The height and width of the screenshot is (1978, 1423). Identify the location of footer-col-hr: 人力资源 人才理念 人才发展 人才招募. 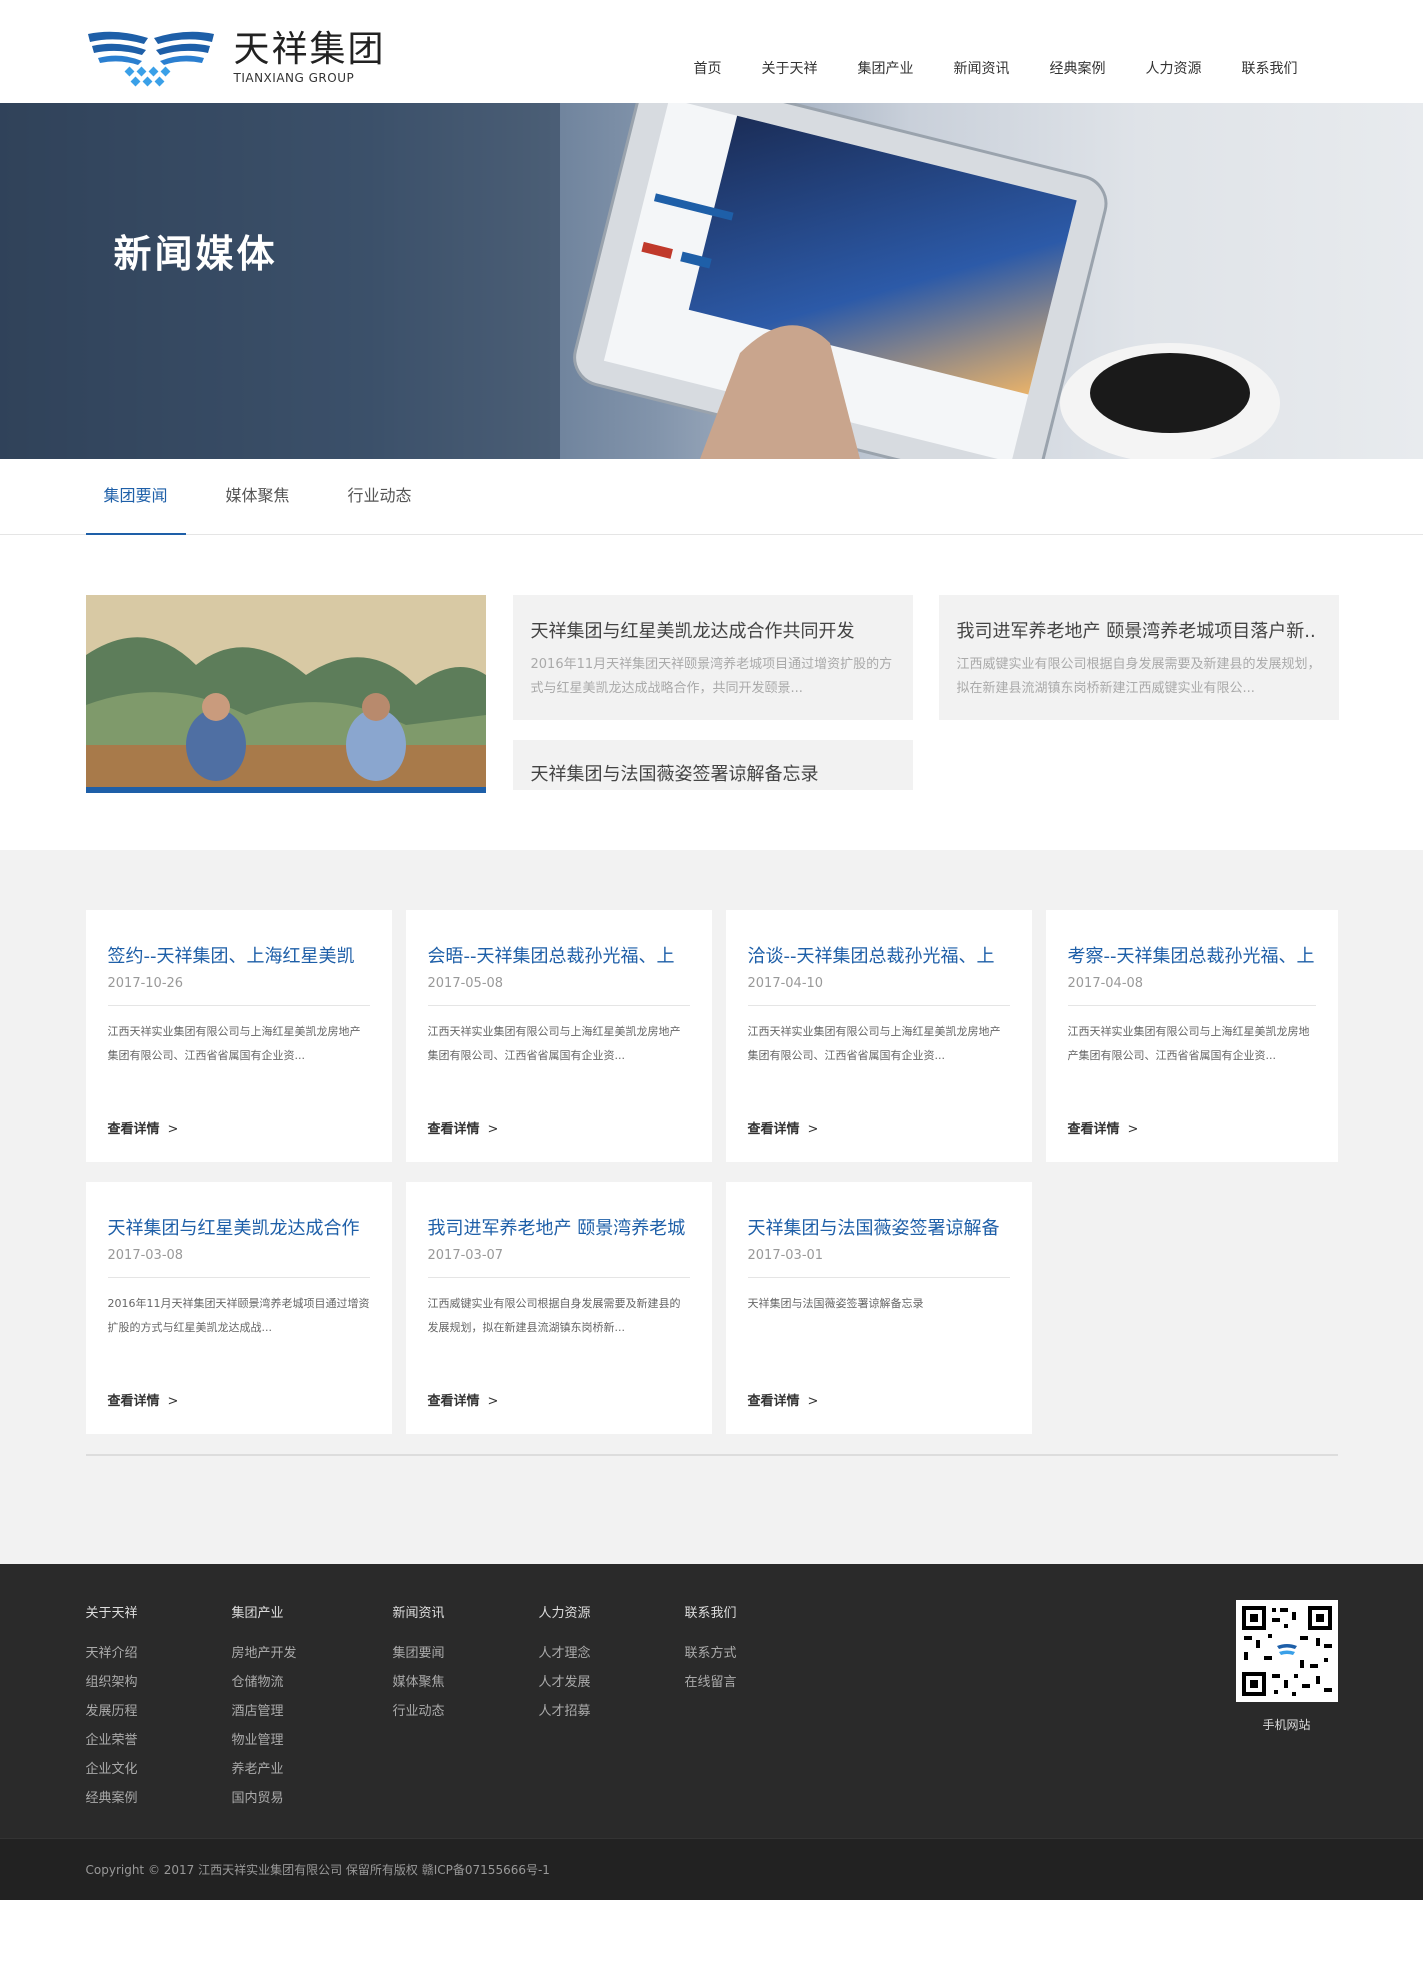
(565, 1664).